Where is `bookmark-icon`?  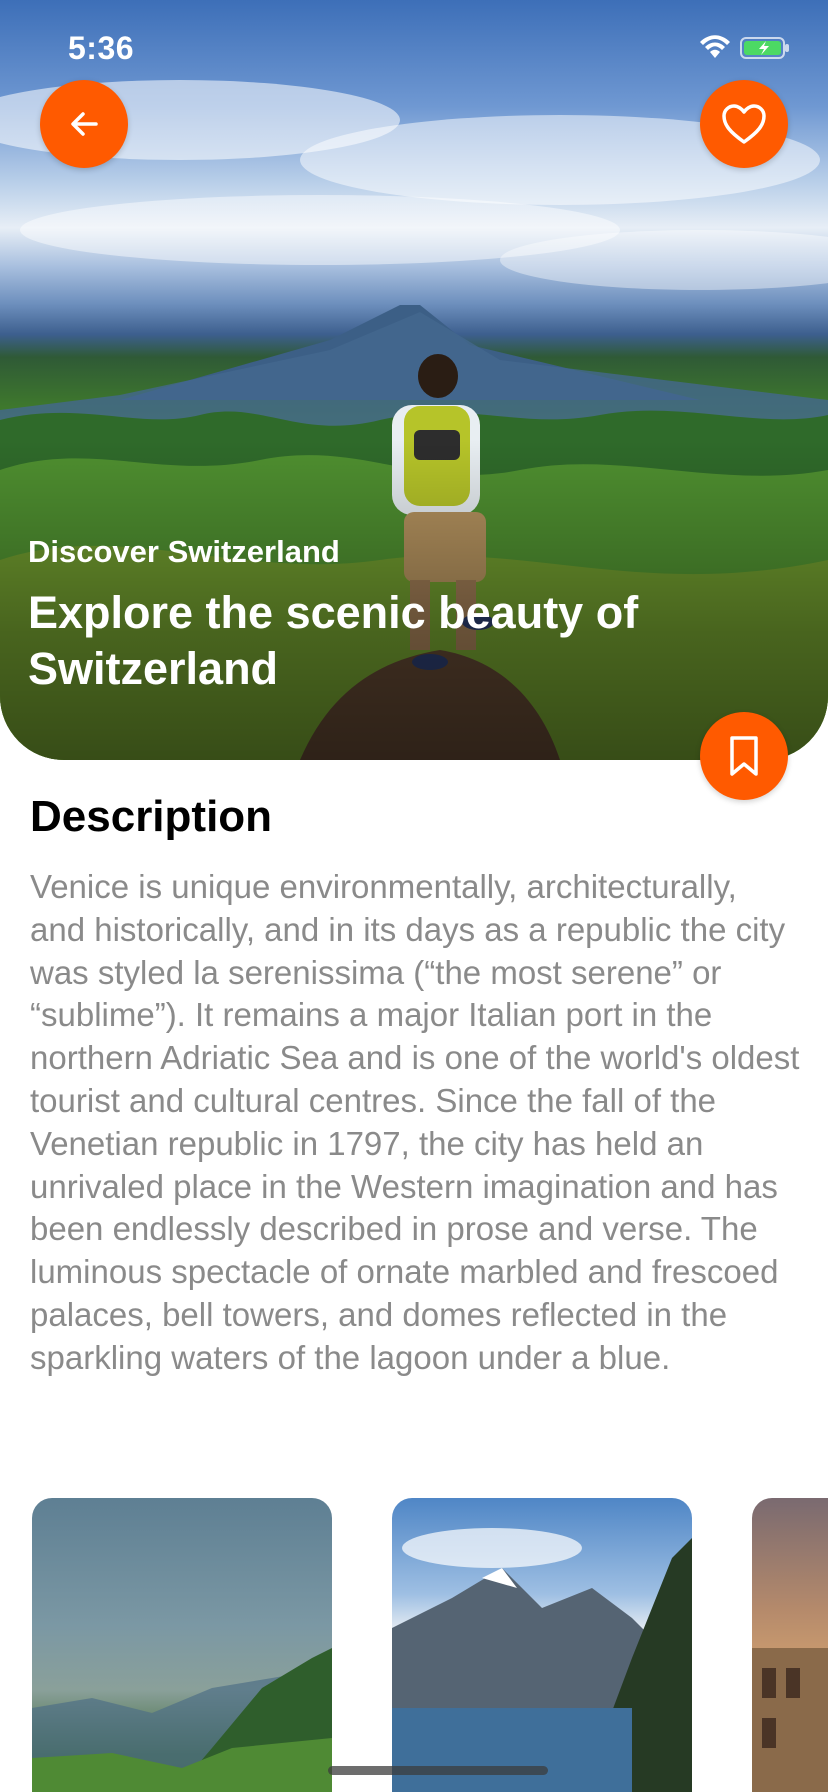
bookmark-icon is located at coordinates (744, 756).